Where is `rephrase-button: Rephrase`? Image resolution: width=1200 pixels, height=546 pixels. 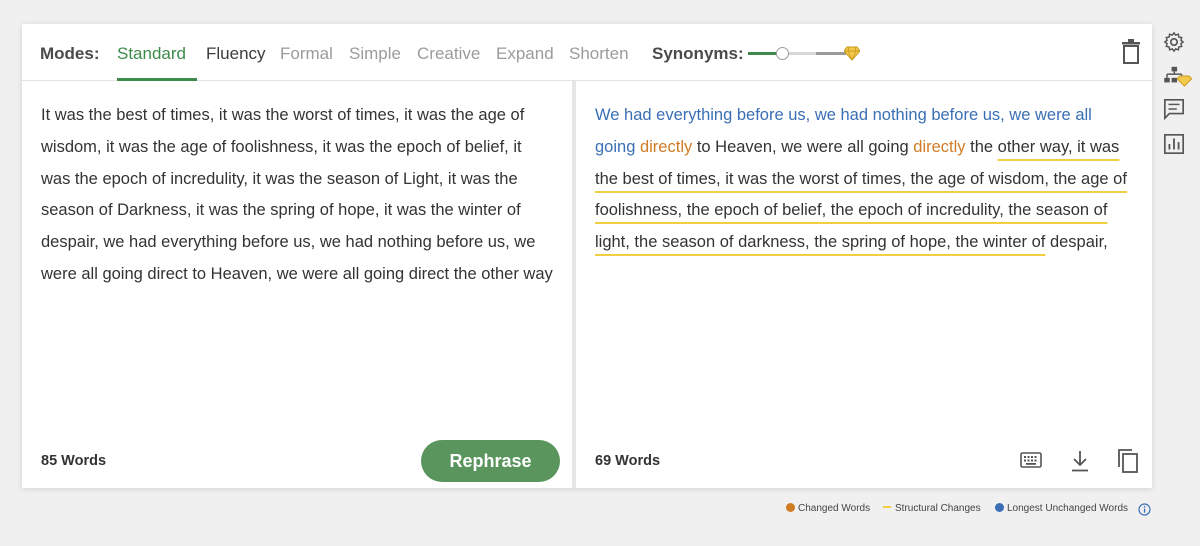 rephrase-button: Rephrase is located at coordinates (490, 461).